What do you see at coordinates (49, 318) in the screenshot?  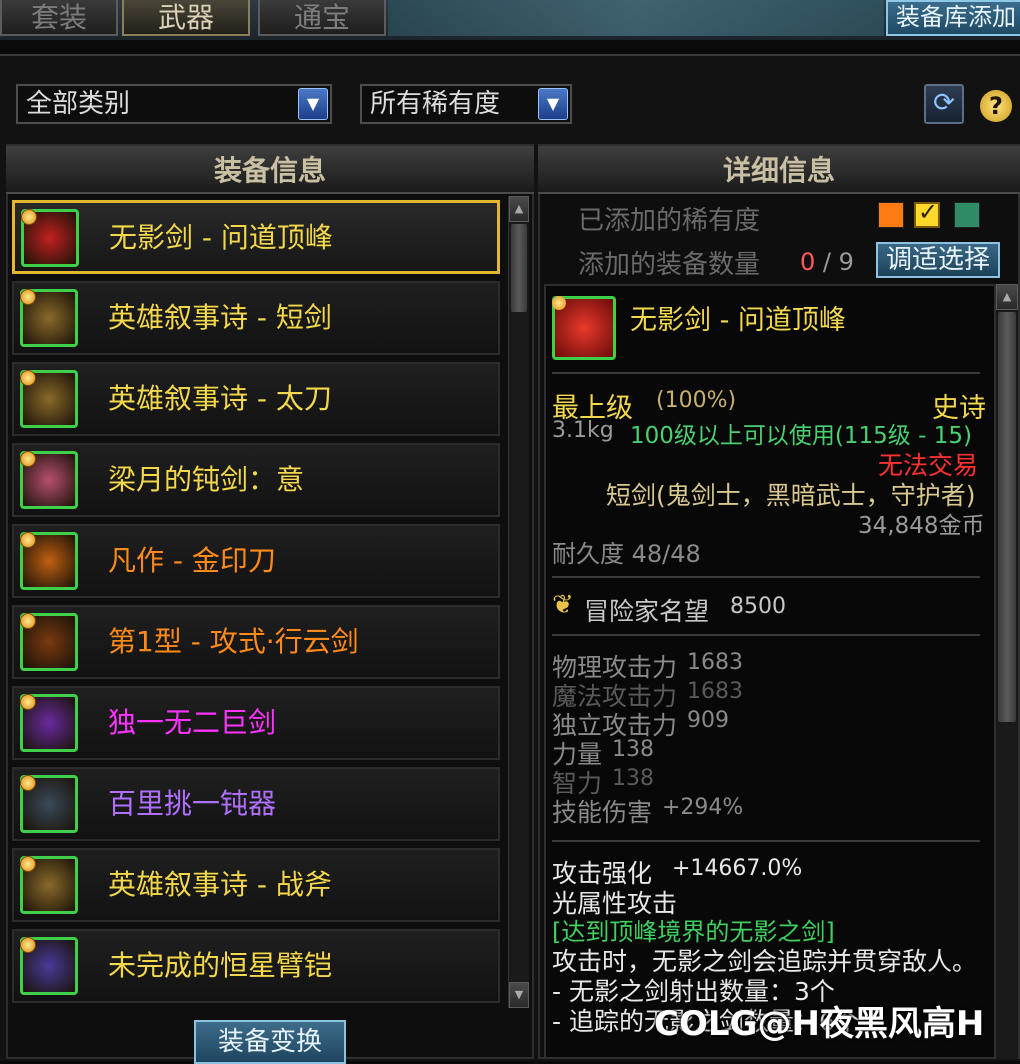 I see `golden-shortsword-icon` at bounding box center [49, 318].